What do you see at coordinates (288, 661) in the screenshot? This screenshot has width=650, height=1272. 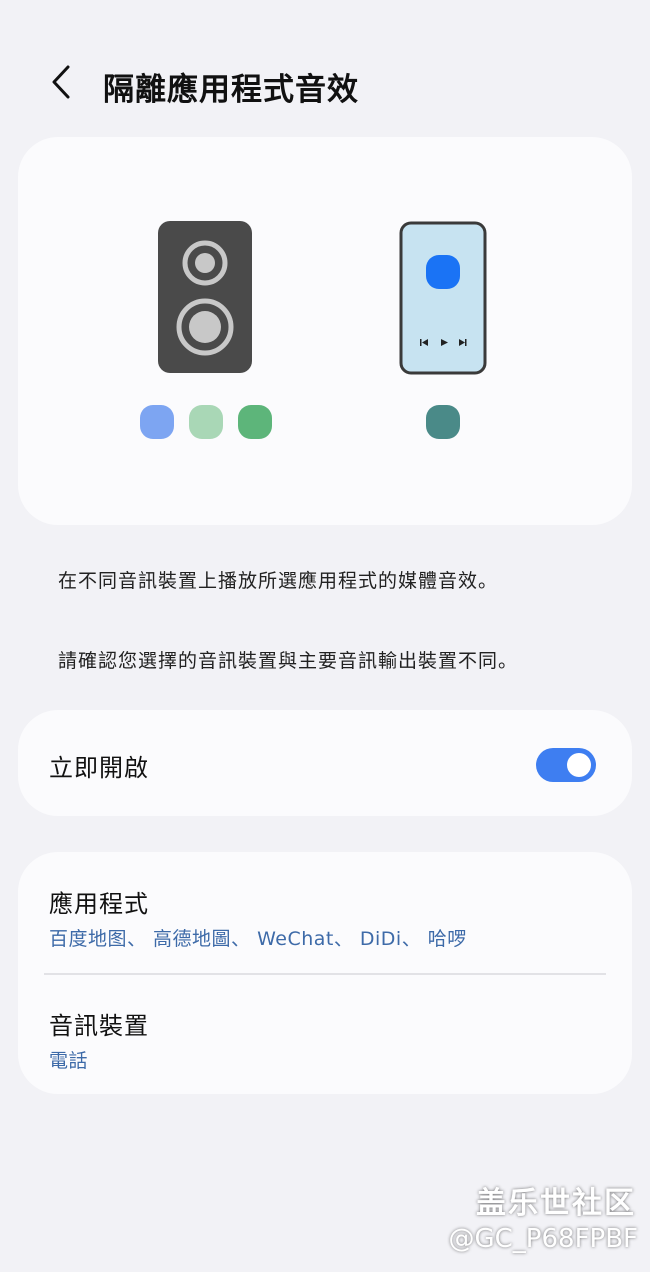 I see `description-line-2: 請確認您選擇的音訊裝置與主要音訊輸出裝置不同。` at bounding box center [288, 661].